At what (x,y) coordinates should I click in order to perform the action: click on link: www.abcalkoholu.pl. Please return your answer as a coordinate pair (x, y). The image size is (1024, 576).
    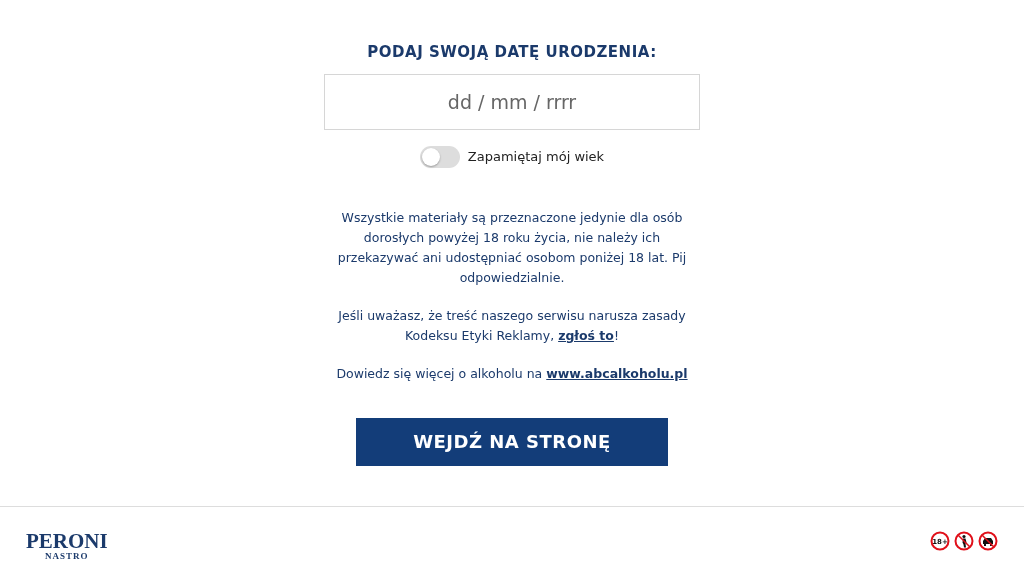
    Looking at the image, I should click on (617, 373).